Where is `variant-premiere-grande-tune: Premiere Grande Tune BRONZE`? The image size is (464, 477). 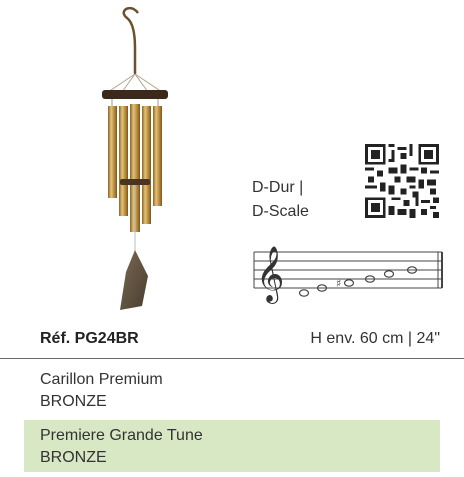 variant-premiere-grande-tune: Premiere Grande Tune BRONZE is located at coordinates (232, 446).